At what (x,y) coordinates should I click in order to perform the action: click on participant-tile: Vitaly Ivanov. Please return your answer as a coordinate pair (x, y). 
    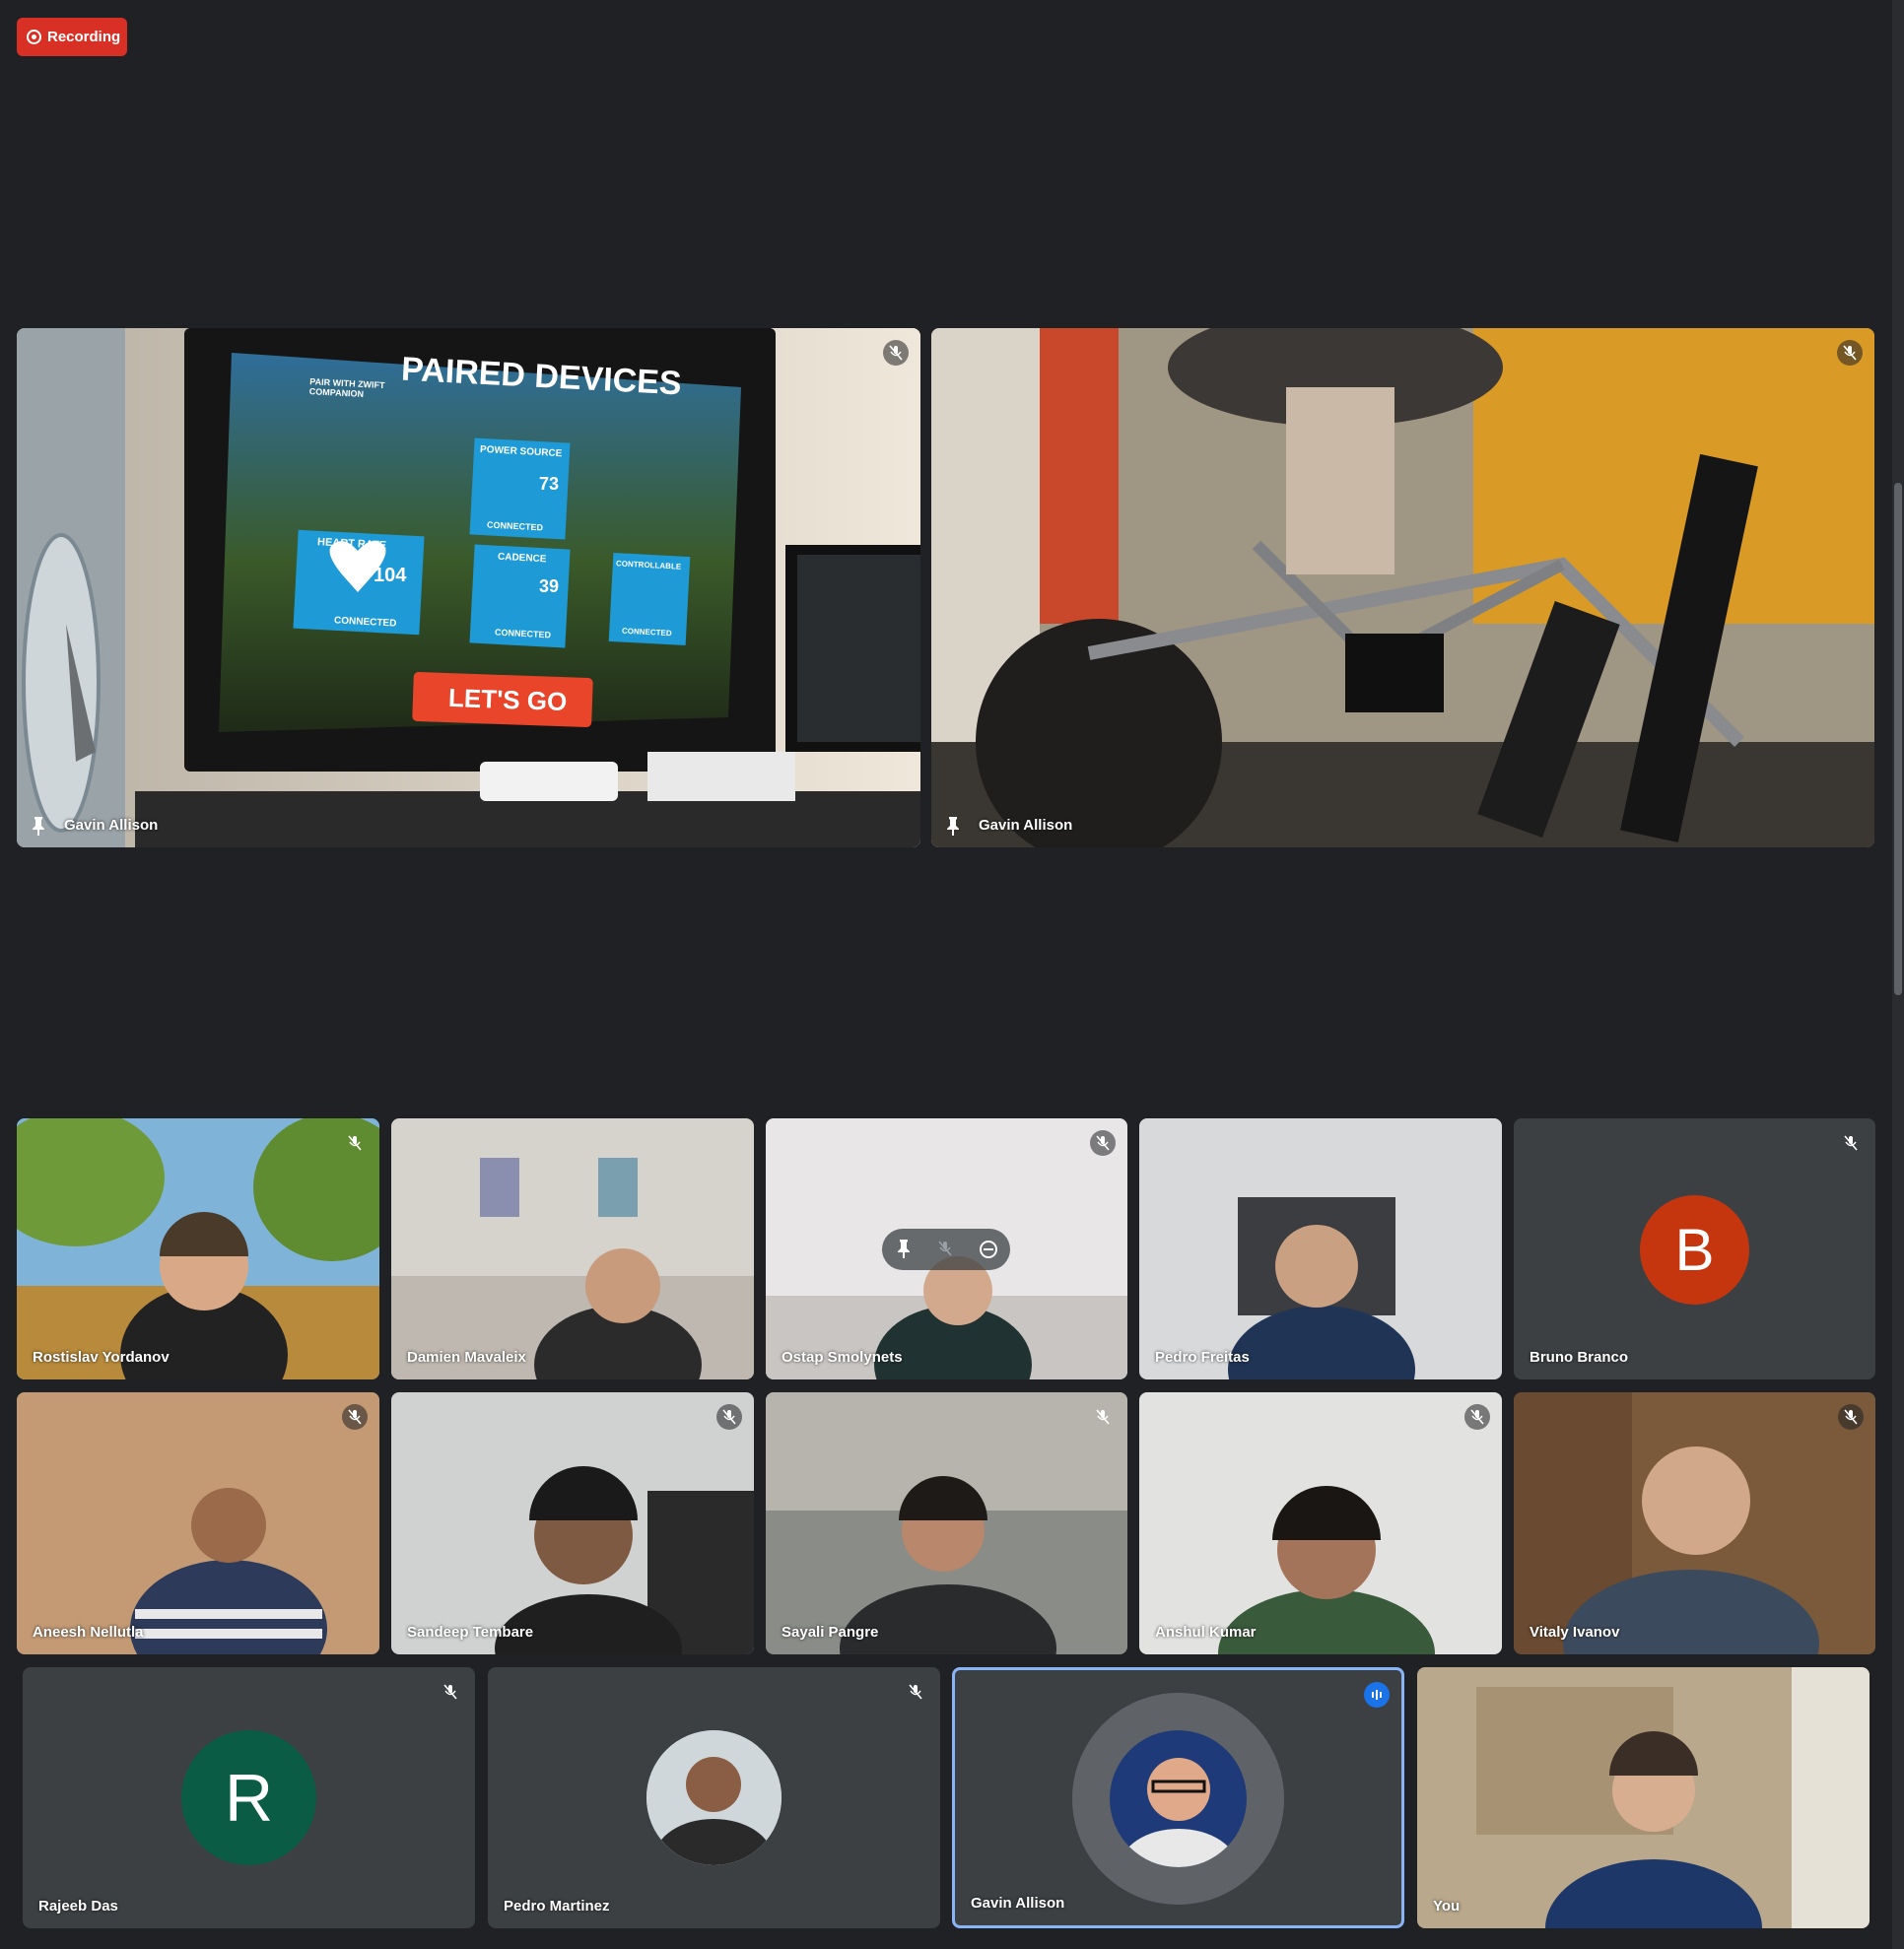
    Looking at the image, I should click on (1694, 1523).